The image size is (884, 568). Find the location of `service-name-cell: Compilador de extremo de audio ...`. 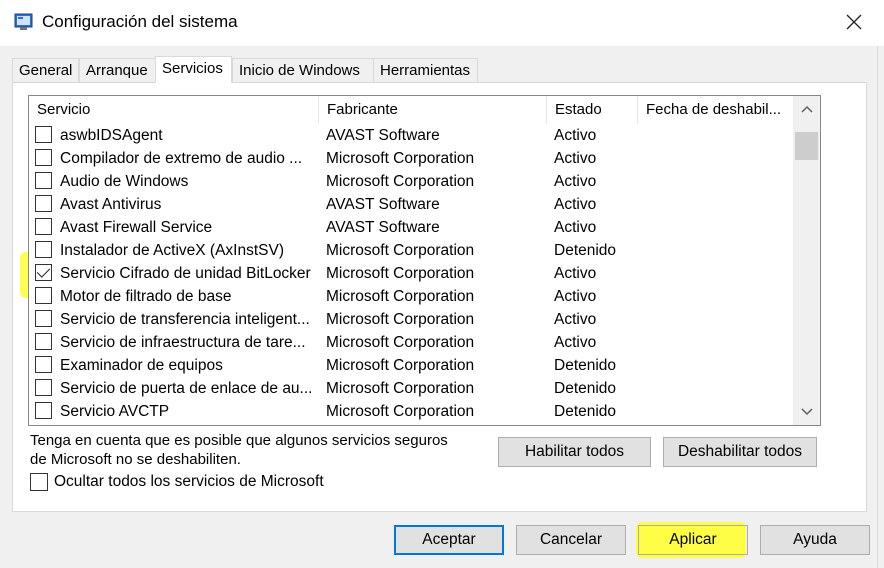

service-name-cell: Compilador de extremo de audio ... is located at coordinates (181, 158).